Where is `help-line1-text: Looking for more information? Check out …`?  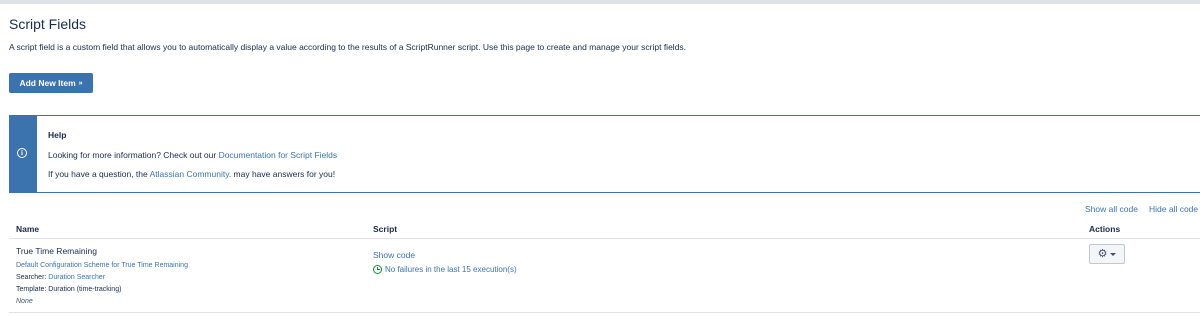
help-line1-text: Looking for more information? Check out … is located at coordinates (133, 155).